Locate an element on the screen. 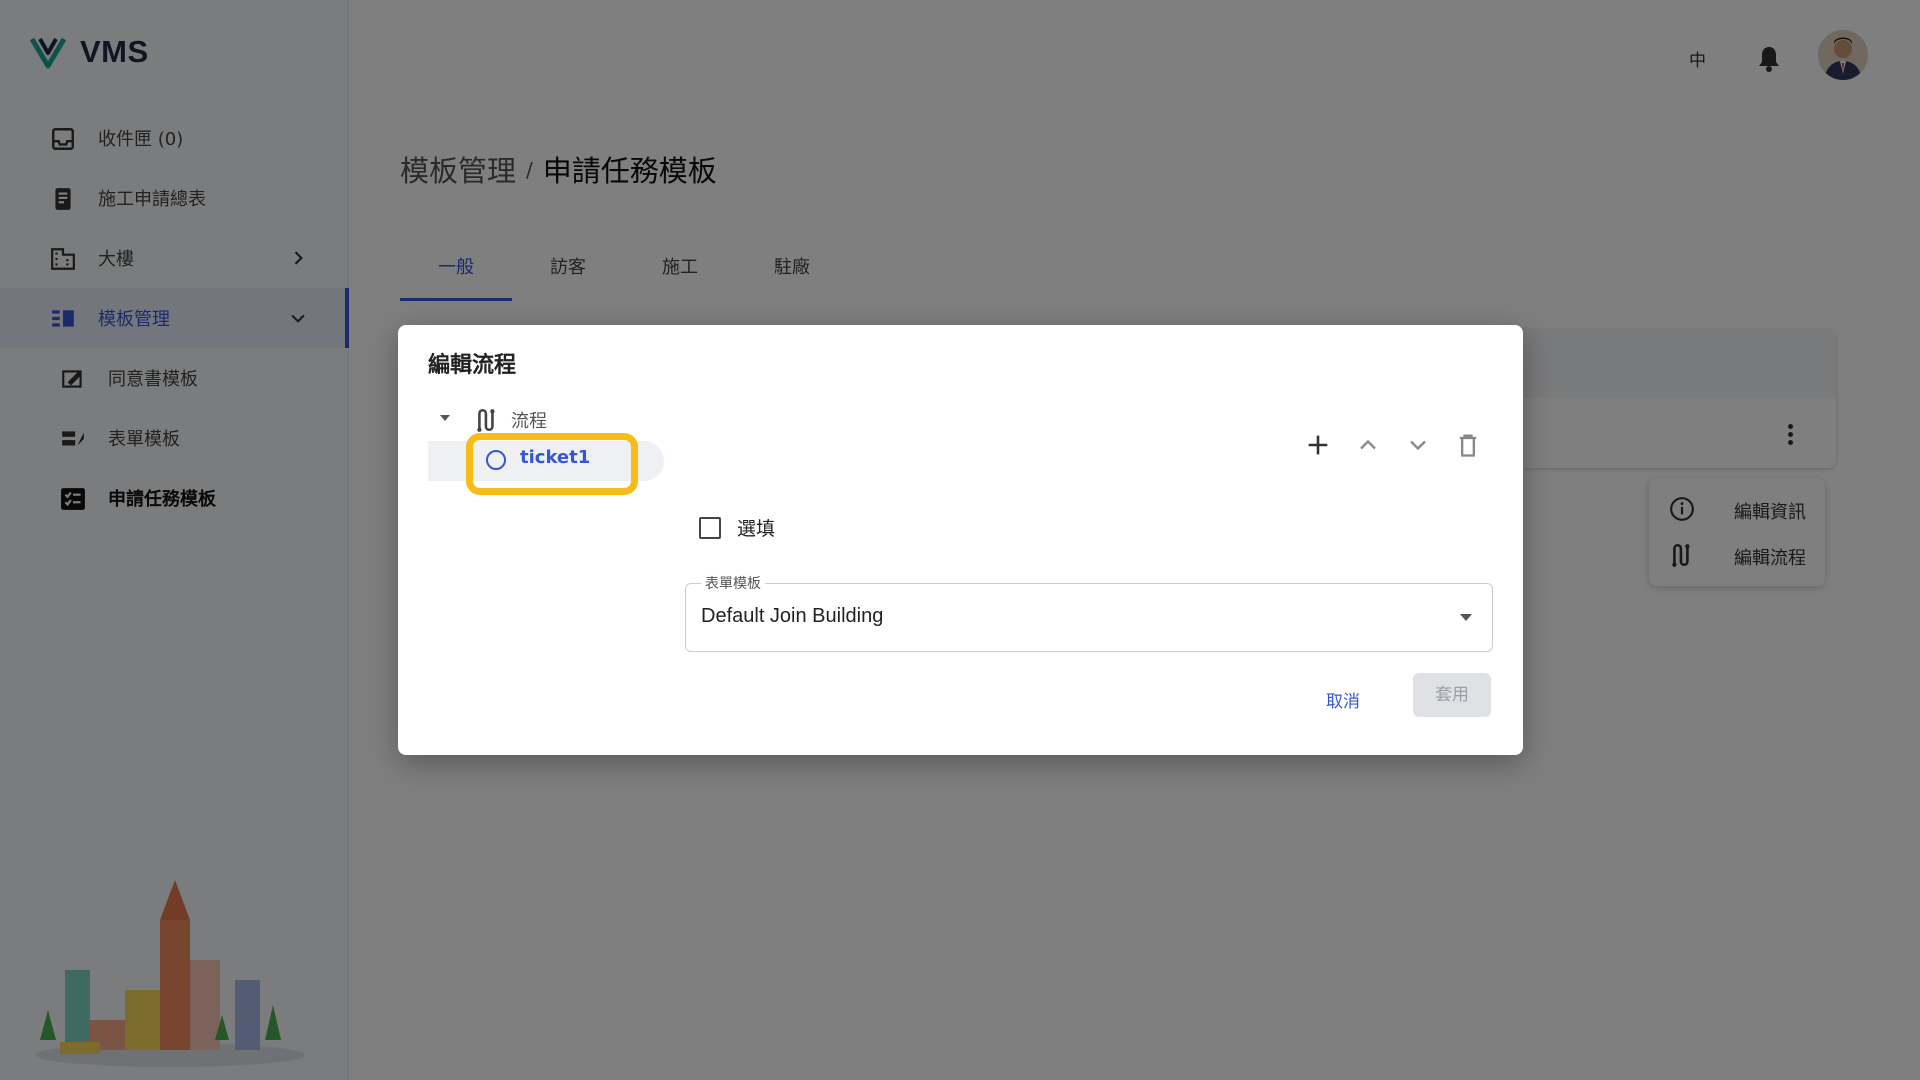 This screenshot has height=1080, width=1920. chevron-up-icon is located at coordinates (1368, 445).